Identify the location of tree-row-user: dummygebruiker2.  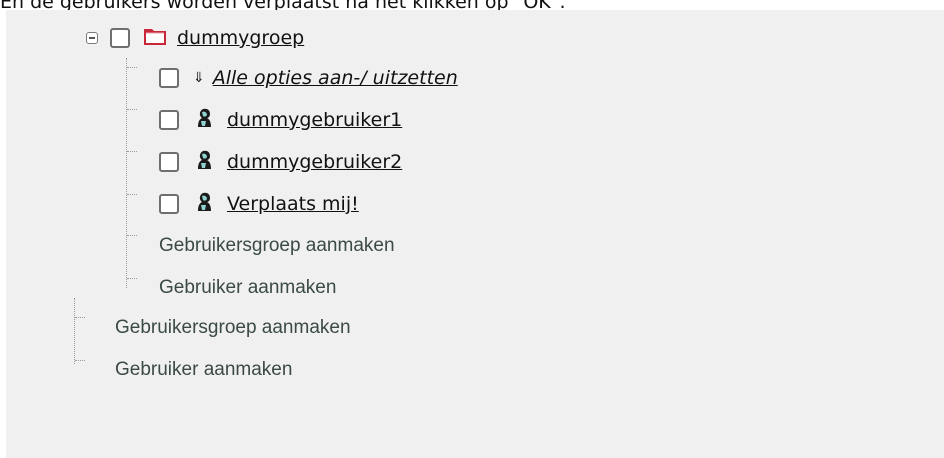
(280, 162).